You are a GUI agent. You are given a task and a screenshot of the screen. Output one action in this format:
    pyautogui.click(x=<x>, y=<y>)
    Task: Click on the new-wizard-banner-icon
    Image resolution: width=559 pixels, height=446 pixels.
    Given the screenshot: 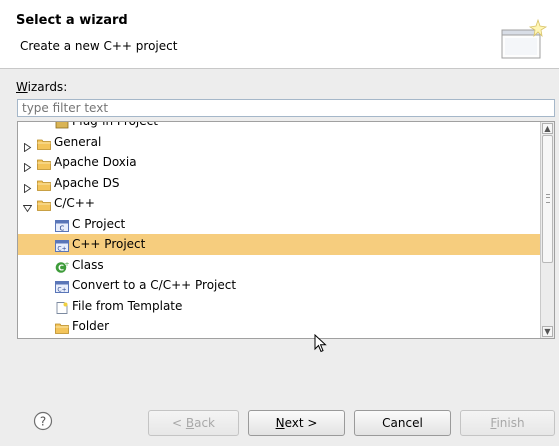 What is the action you would take?
    pyautogui.click(x=524, y=38)
    